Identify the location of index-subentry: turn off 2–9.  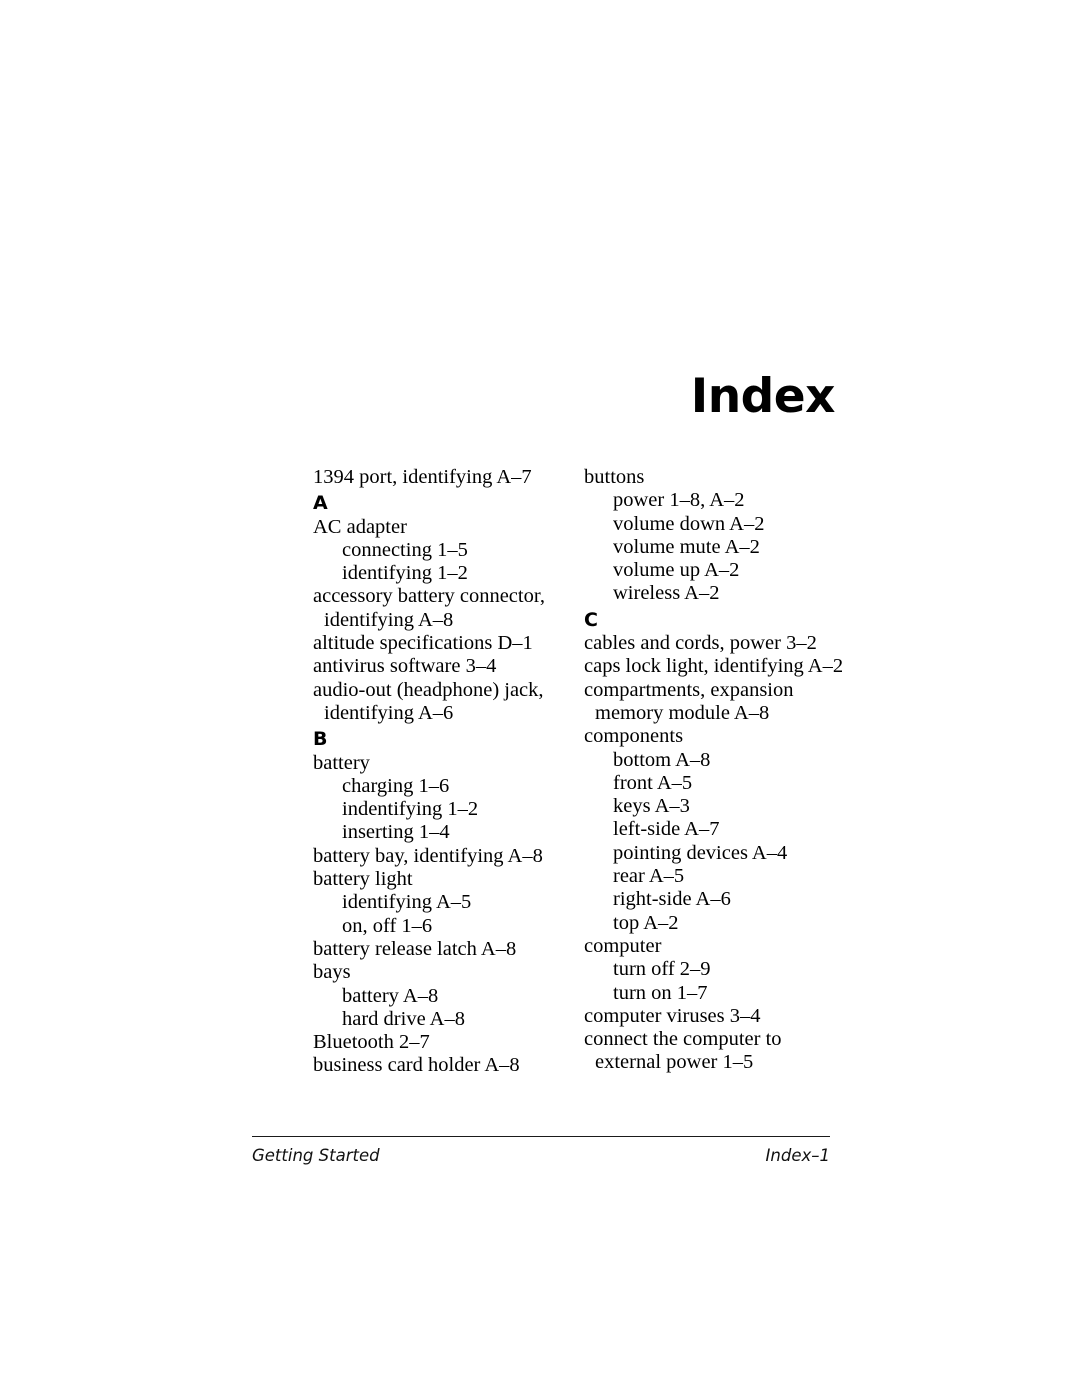
(662, 969).